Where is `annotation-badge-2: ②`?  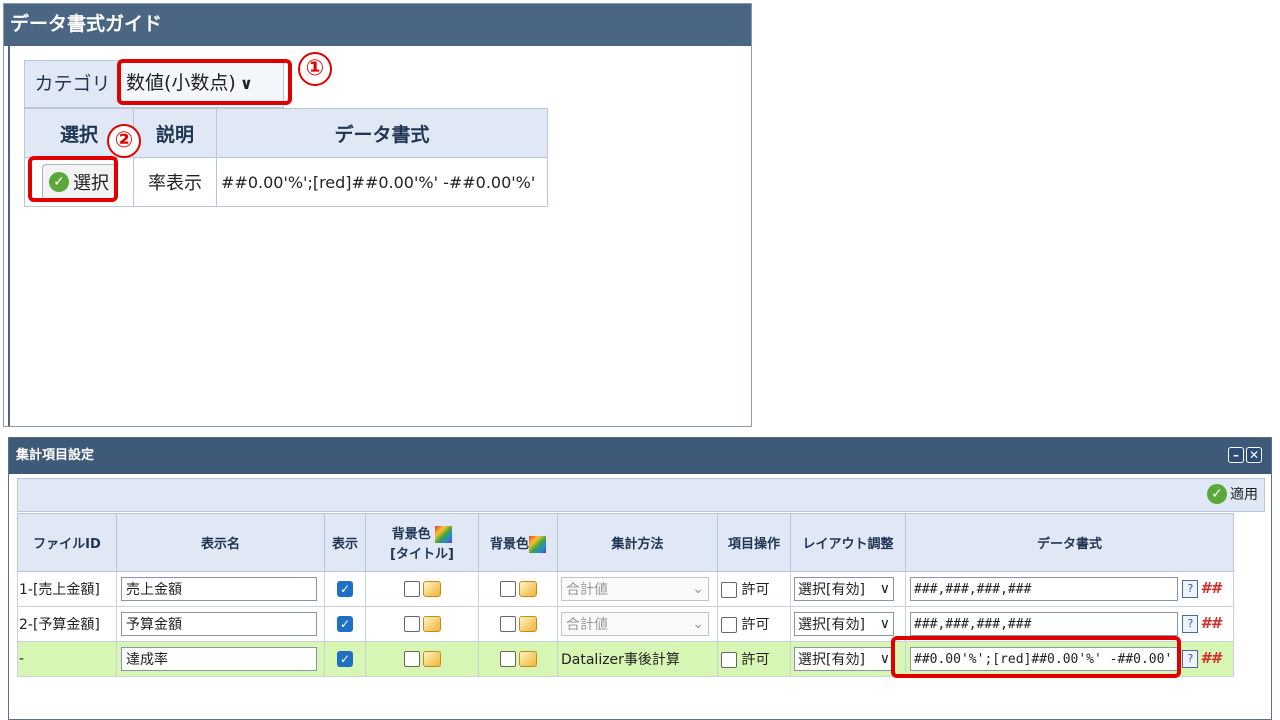 annotation-badge-2: ② is located at coordinates (124, 141).